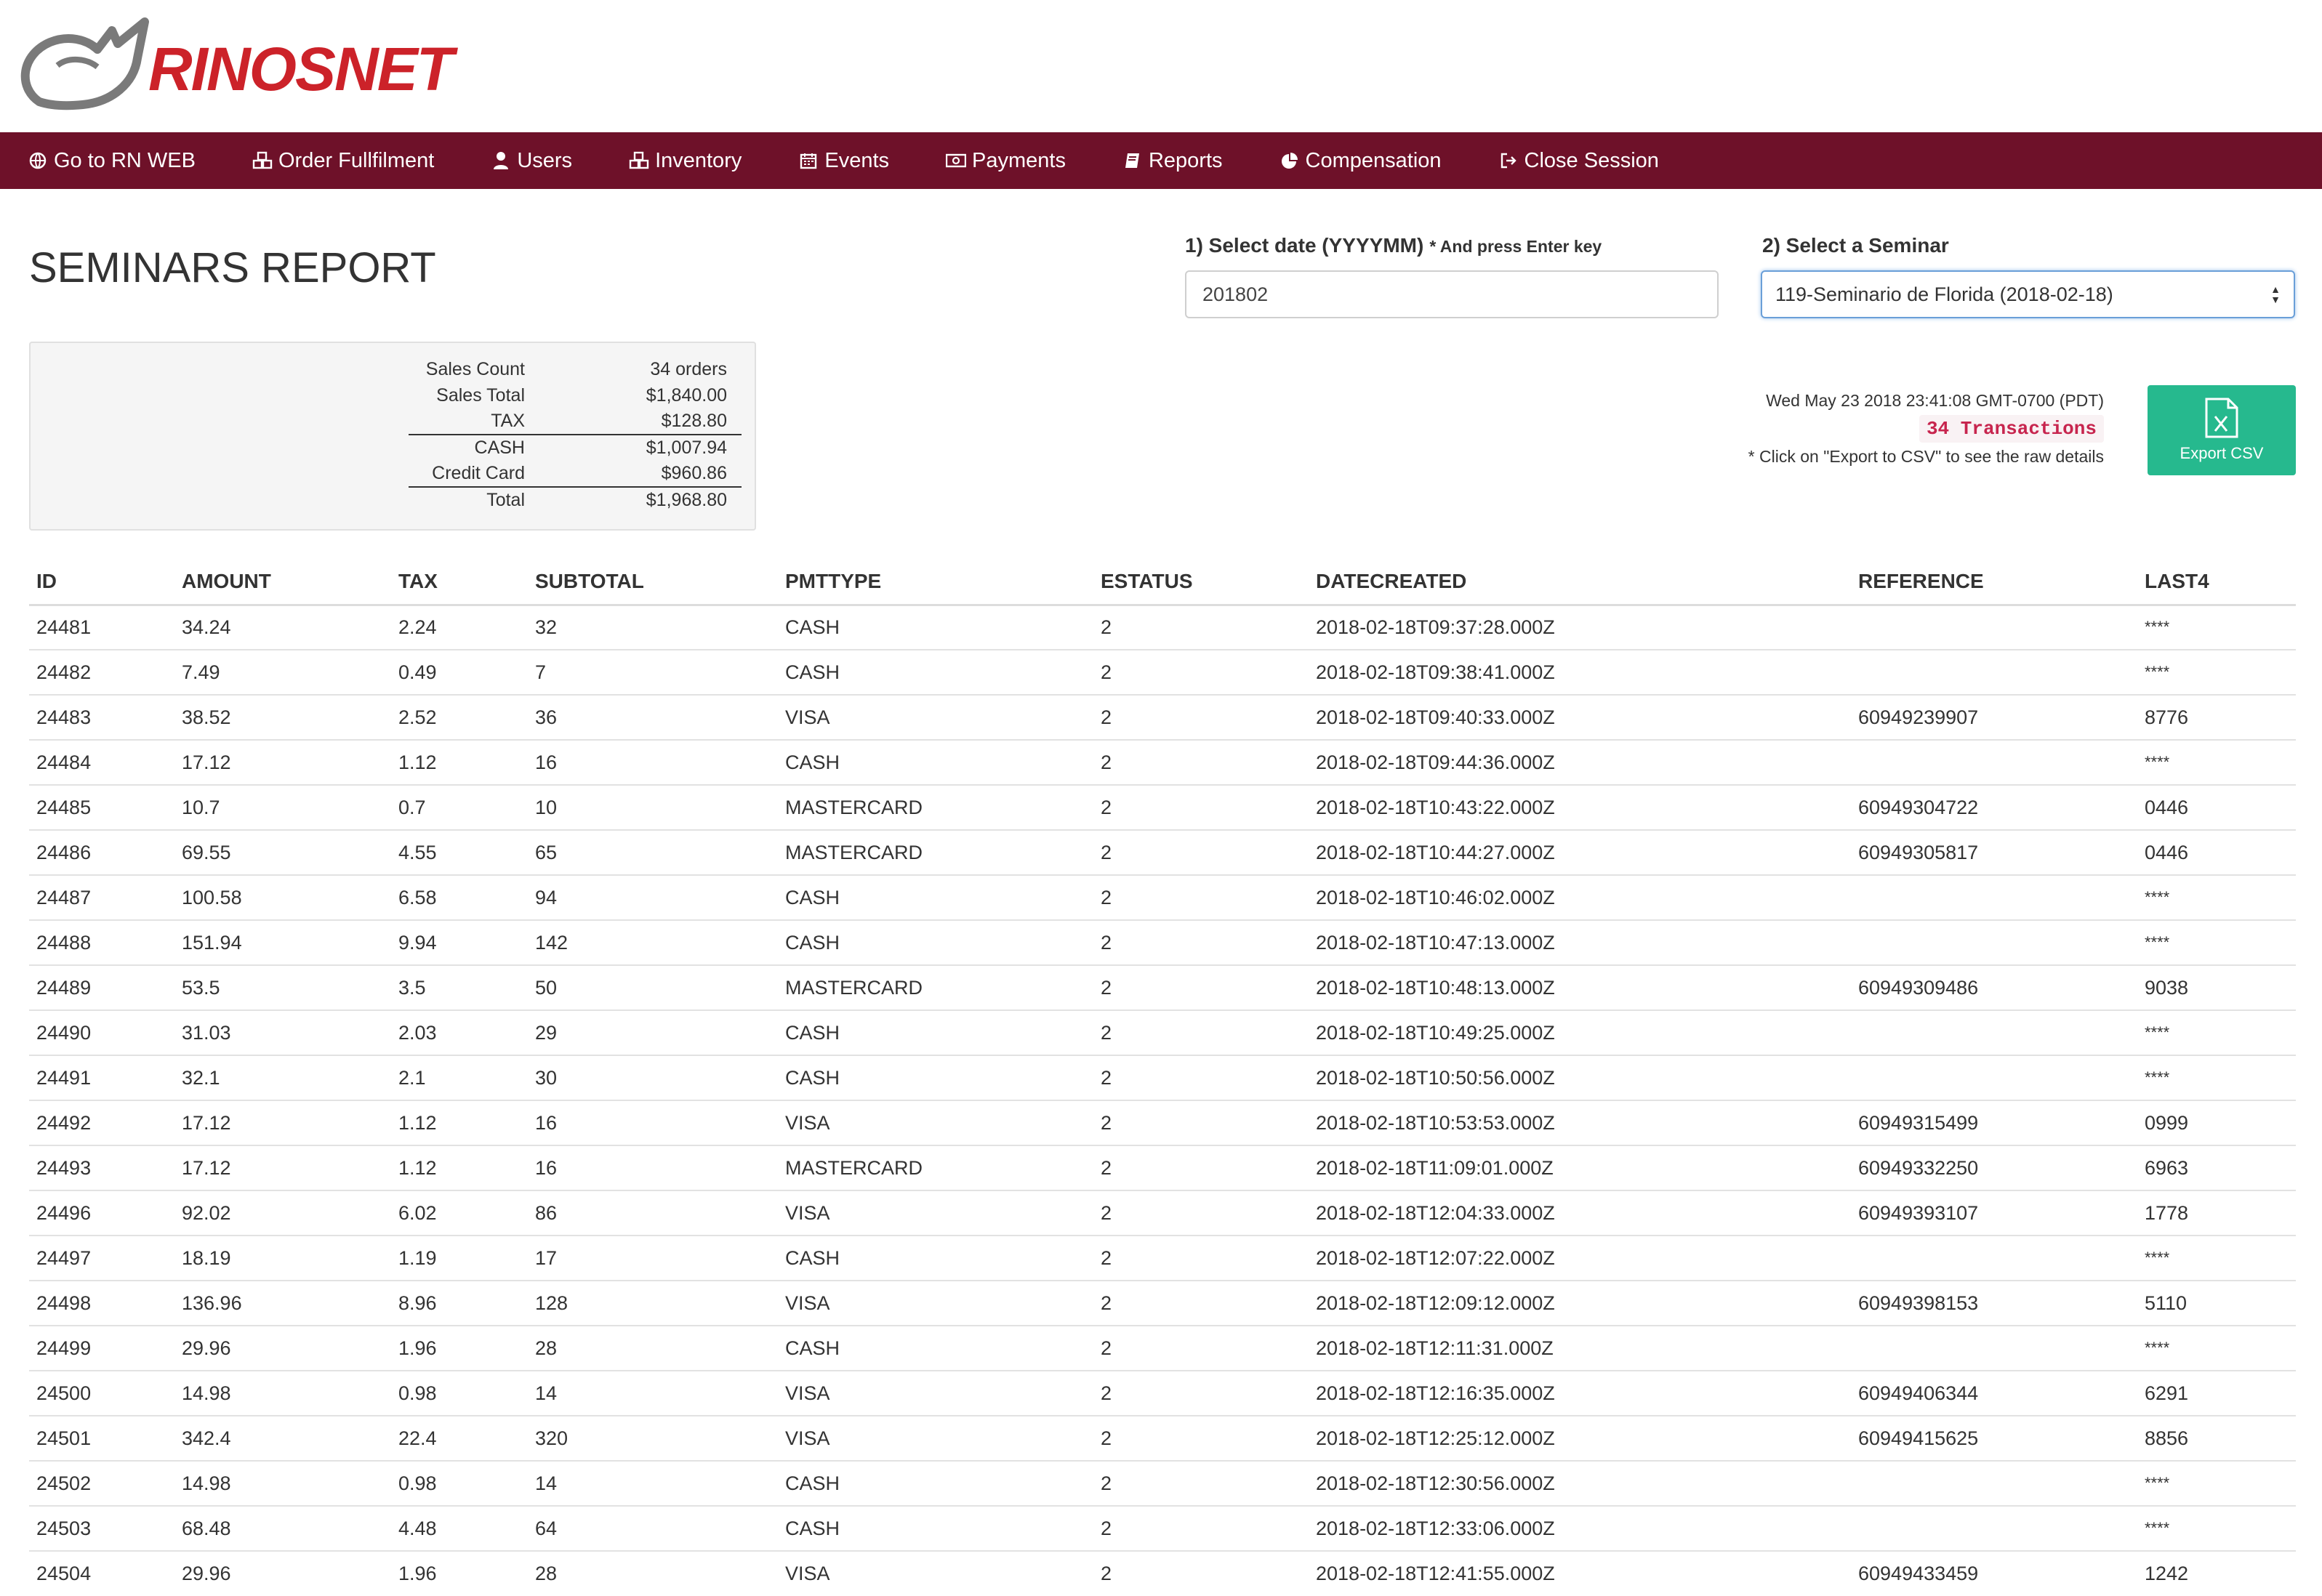  What do you see at coordinates (545, 160) in the screenshot?
I see `nav-label: Users` at bounding box center [545, 160].